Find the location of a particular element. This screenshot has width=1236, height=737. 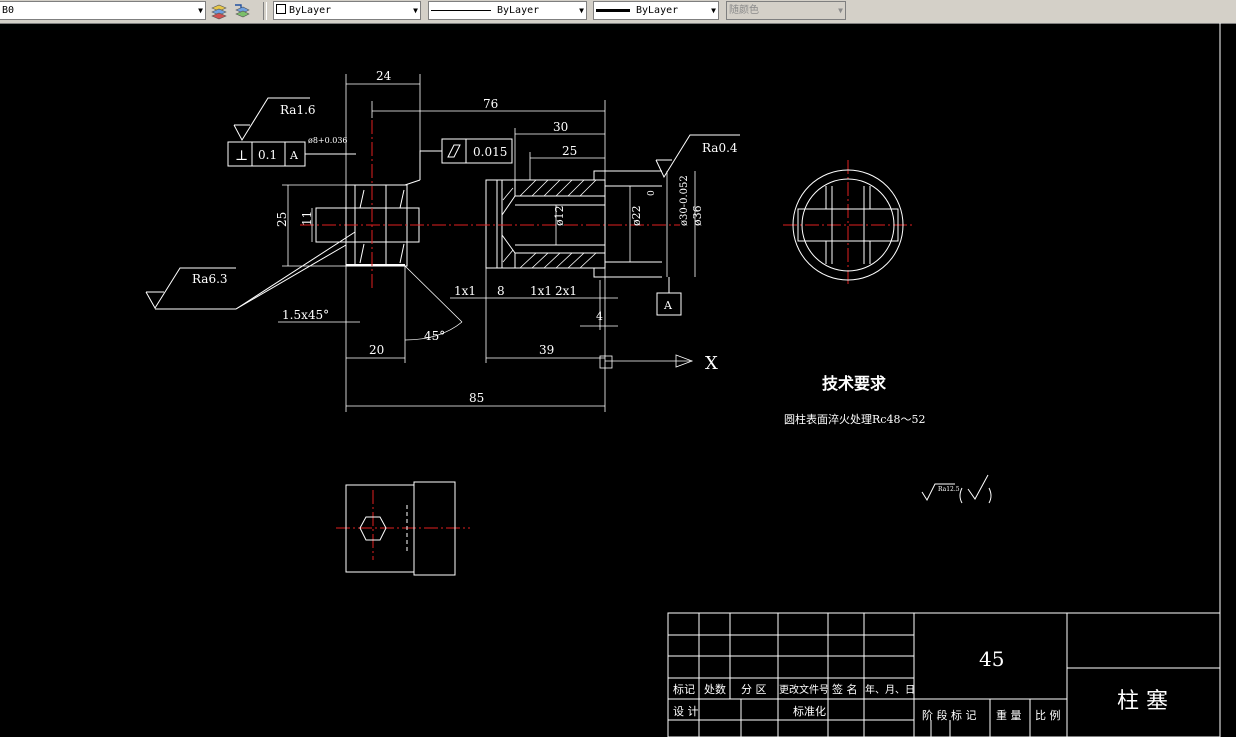

gdt-perp-symbol: ⊥ is located at coordinates (241, 156).